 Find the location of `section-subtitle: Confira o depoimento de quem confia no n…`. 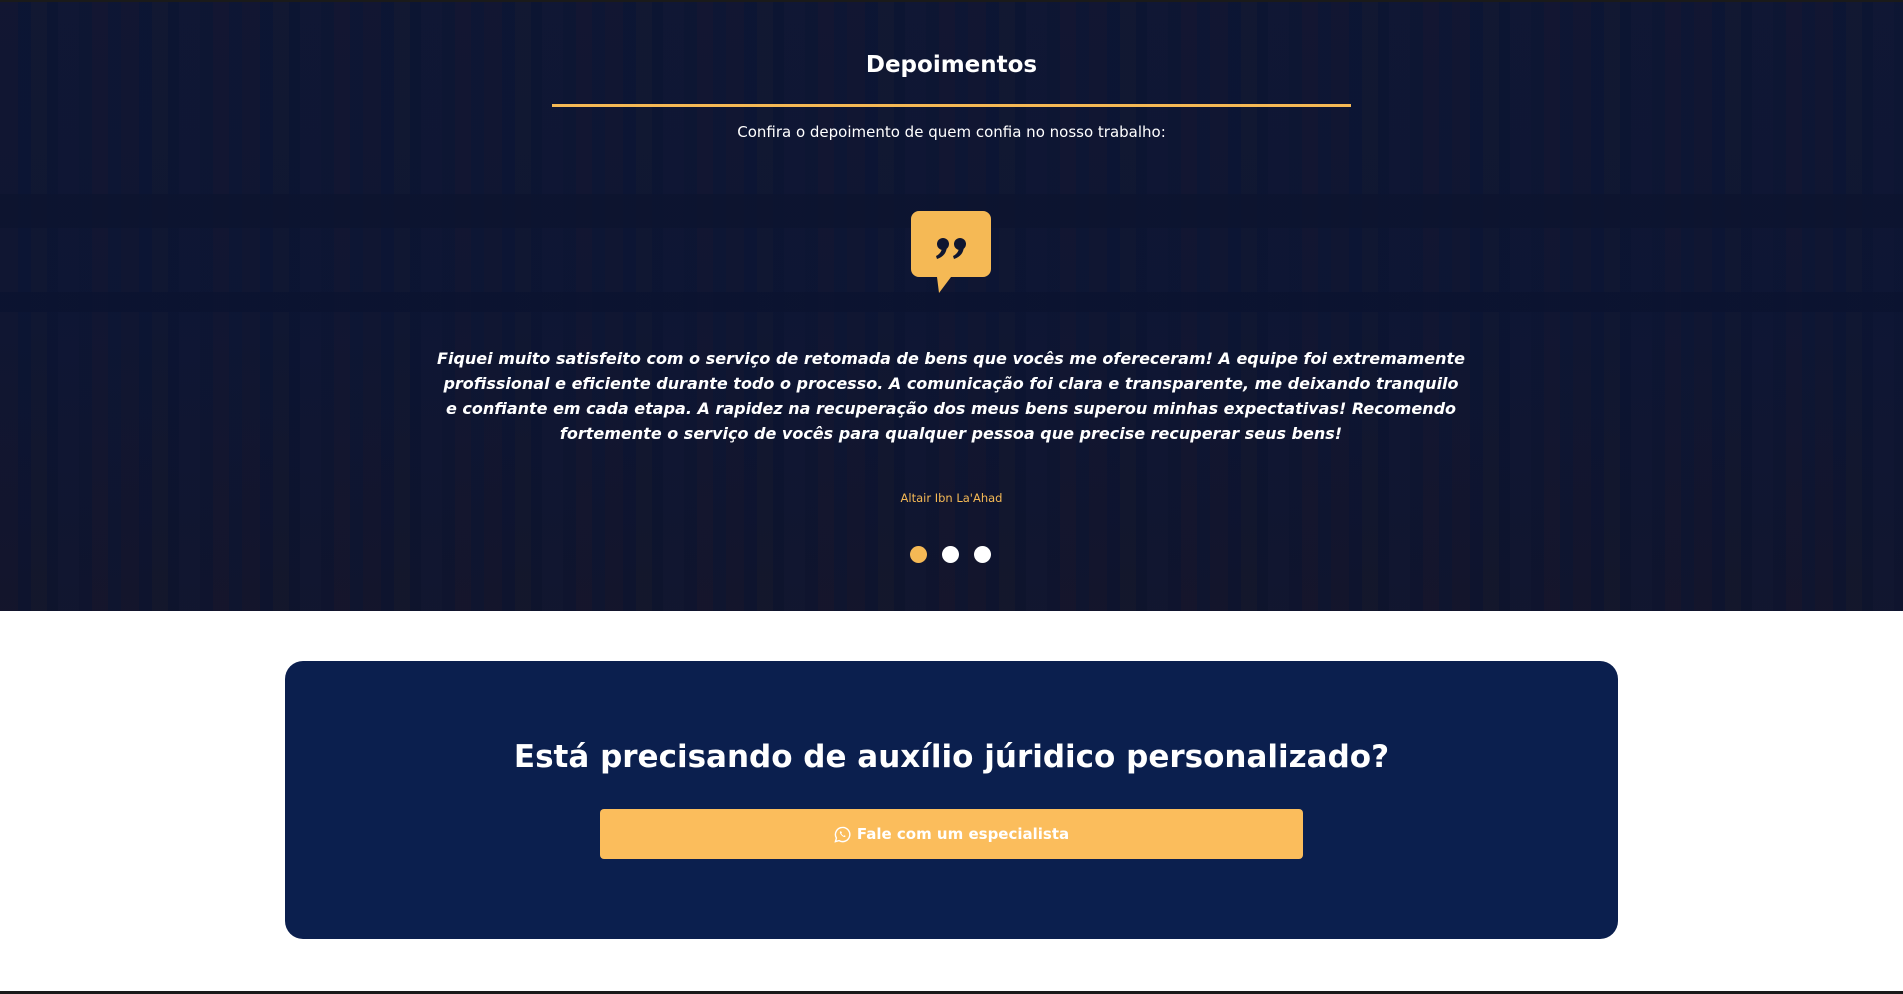

section-subtitle: Confira o depoimento de quem confia no n… is located at coordinates (951, 132).